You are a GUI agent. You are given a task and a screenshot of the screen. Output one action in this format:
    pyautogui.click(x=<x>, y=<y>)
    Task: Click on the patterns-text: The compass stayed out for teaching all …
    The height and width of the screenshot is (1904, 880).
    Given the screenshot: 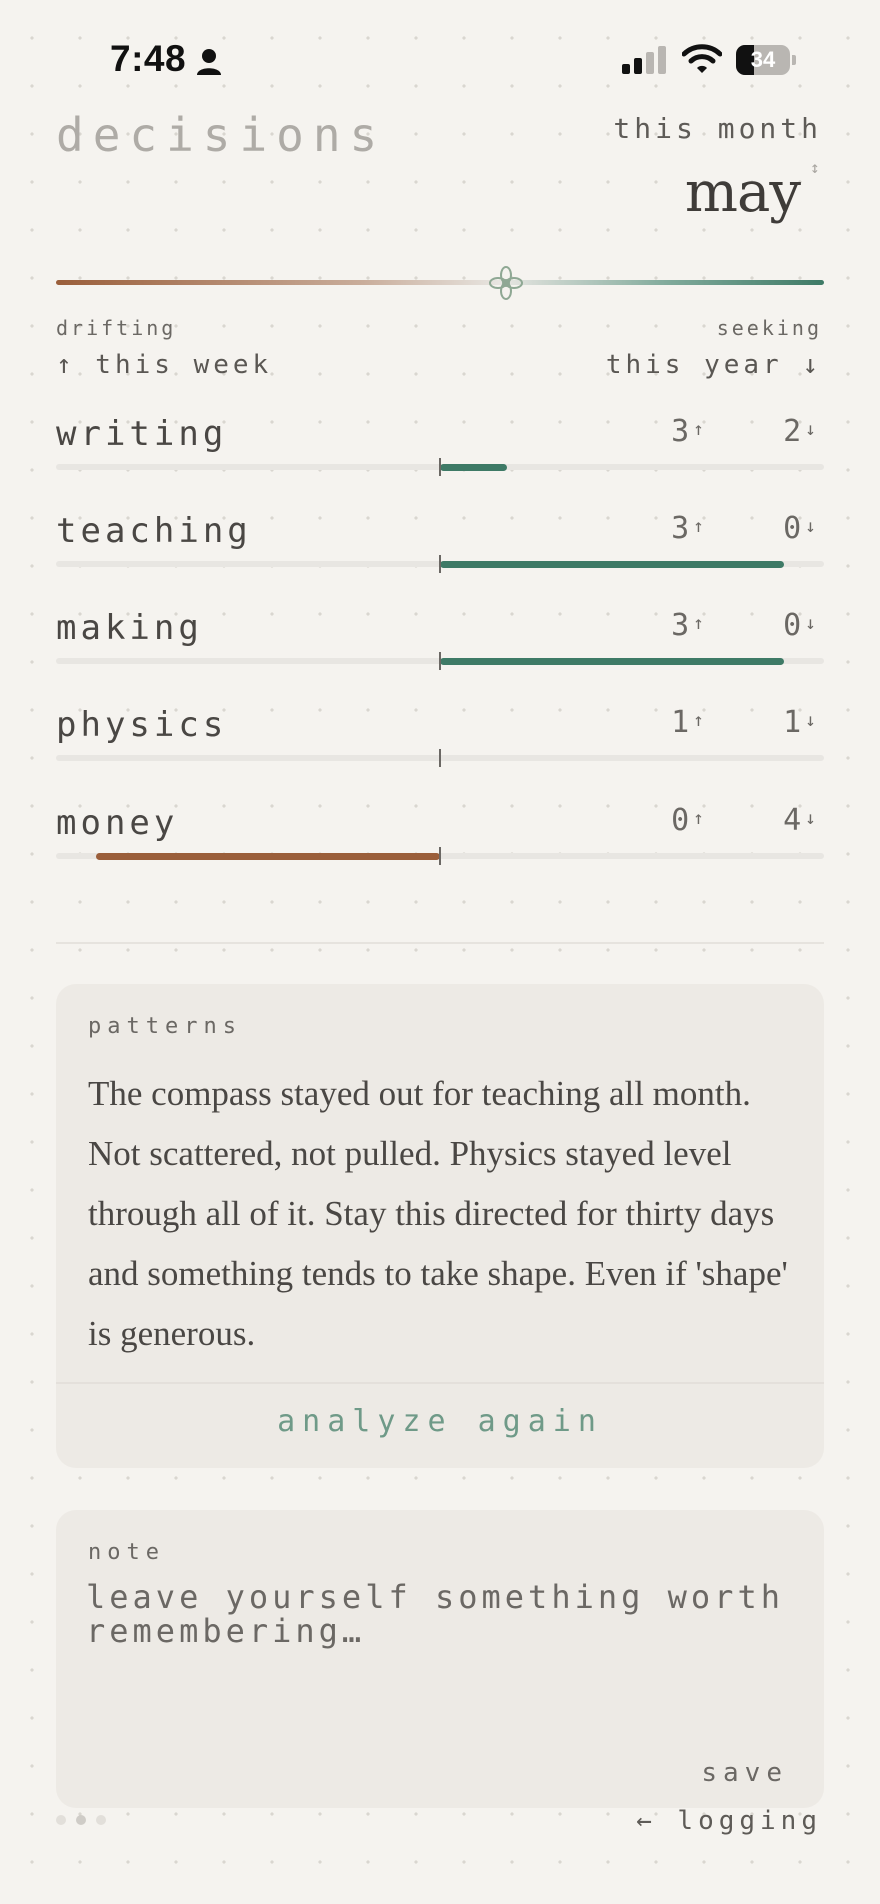 What is the action you would take?
    pyautogui.click(x=438, y=1213)
    